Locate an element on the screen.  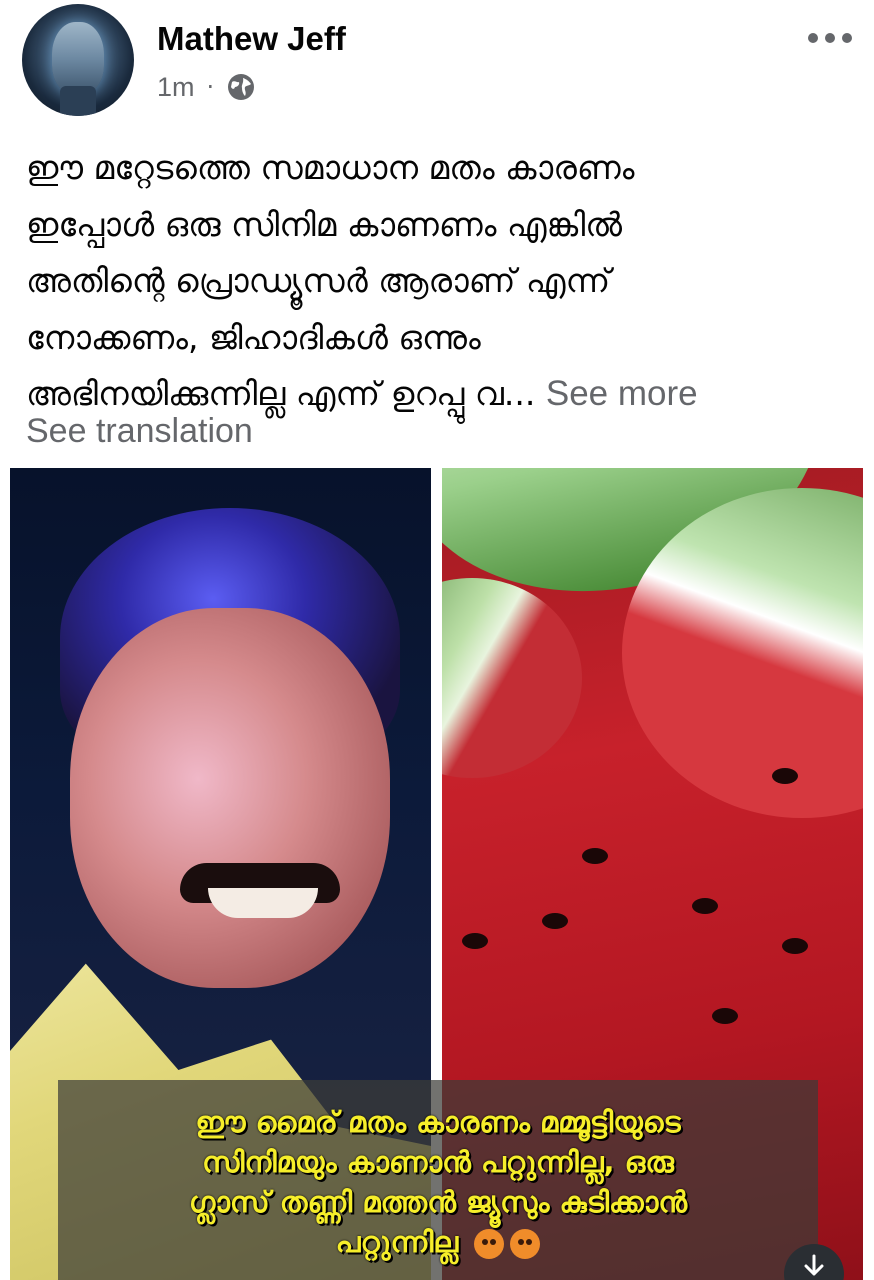
caption-line: പറ്റുന്നില്ല is located at coordinates (397, 1242).